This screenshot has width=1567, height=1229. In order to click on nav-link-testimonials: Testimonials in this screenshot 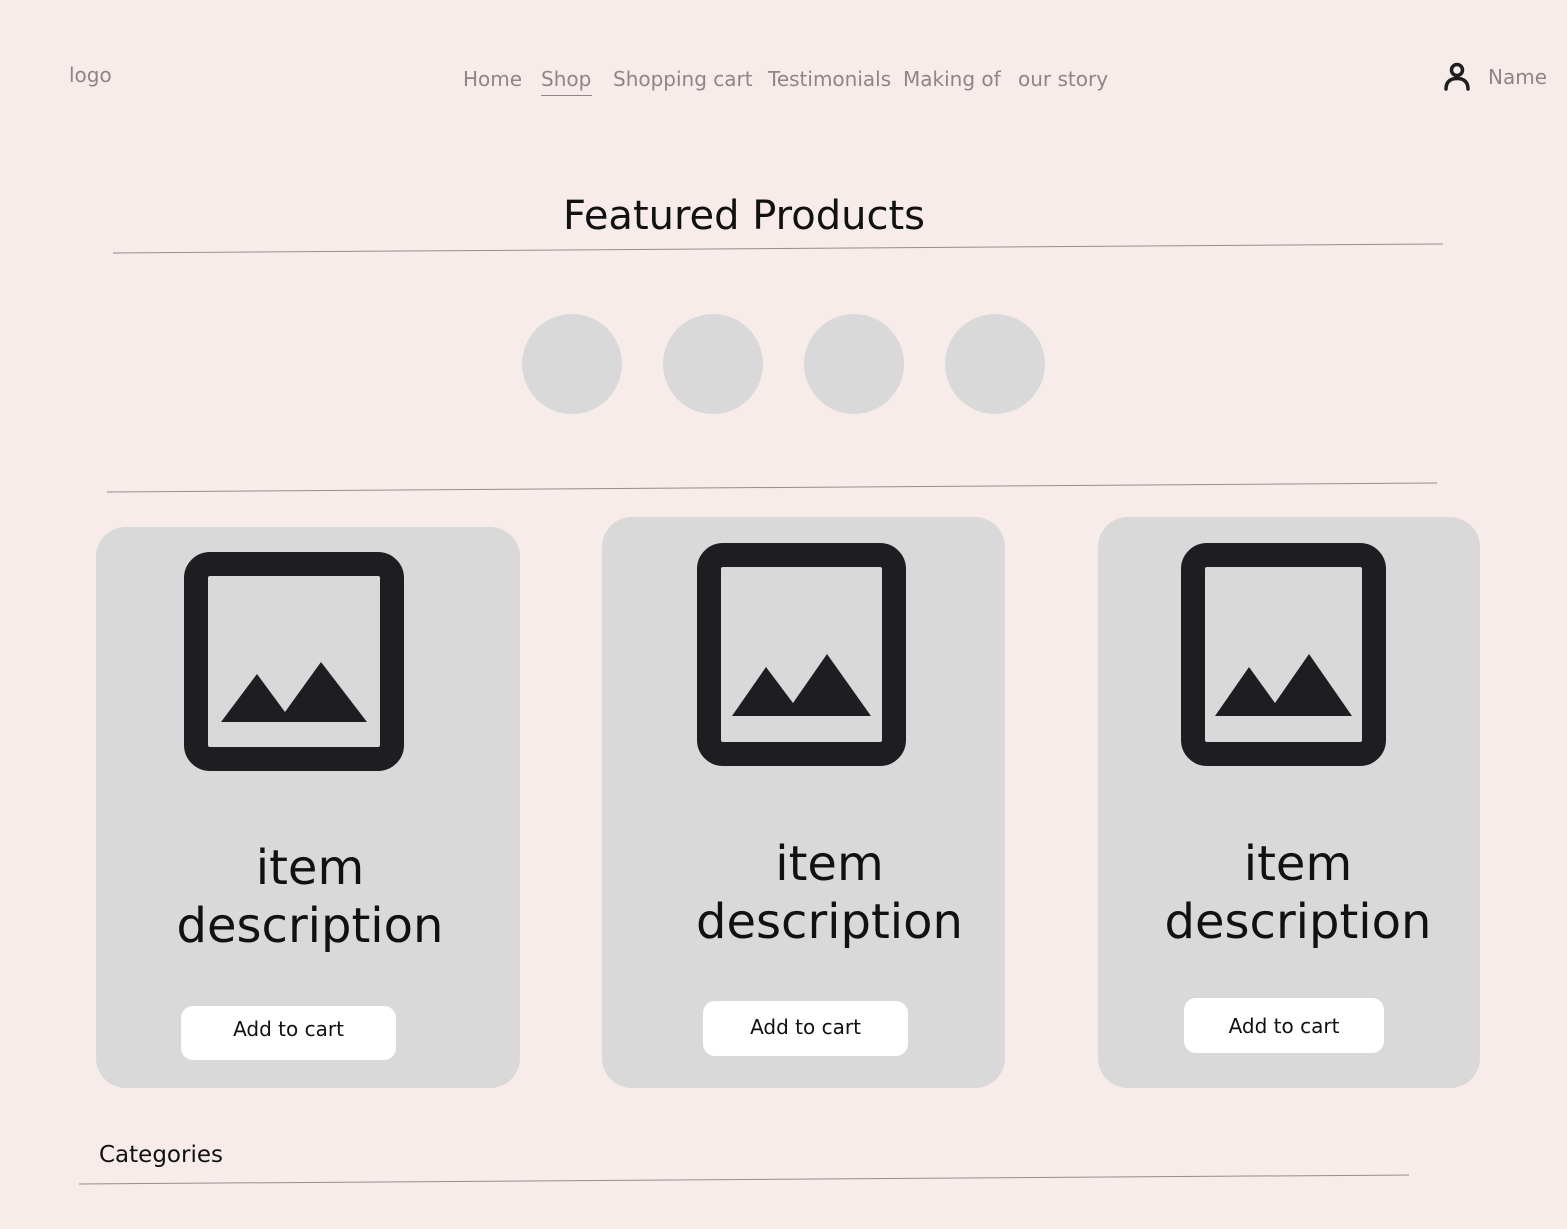, I will do `click(829, 79)`.